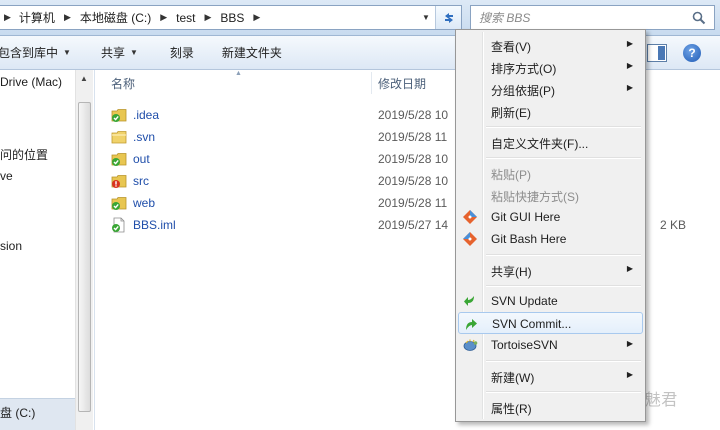 The width and height of the screenshot is (720, 430). Describe the element at coordinates (469, 301) in the screenshot. I see `svn-update-icon` at that location.